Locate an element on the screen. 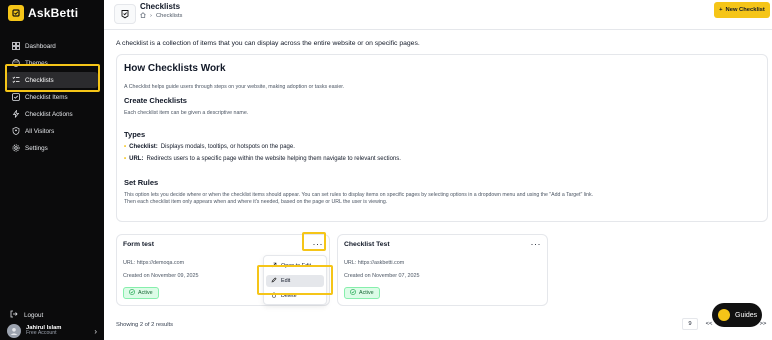 This screenshot has height=340, width=772. guides-button: Guides is located at coordinates (737, 315).